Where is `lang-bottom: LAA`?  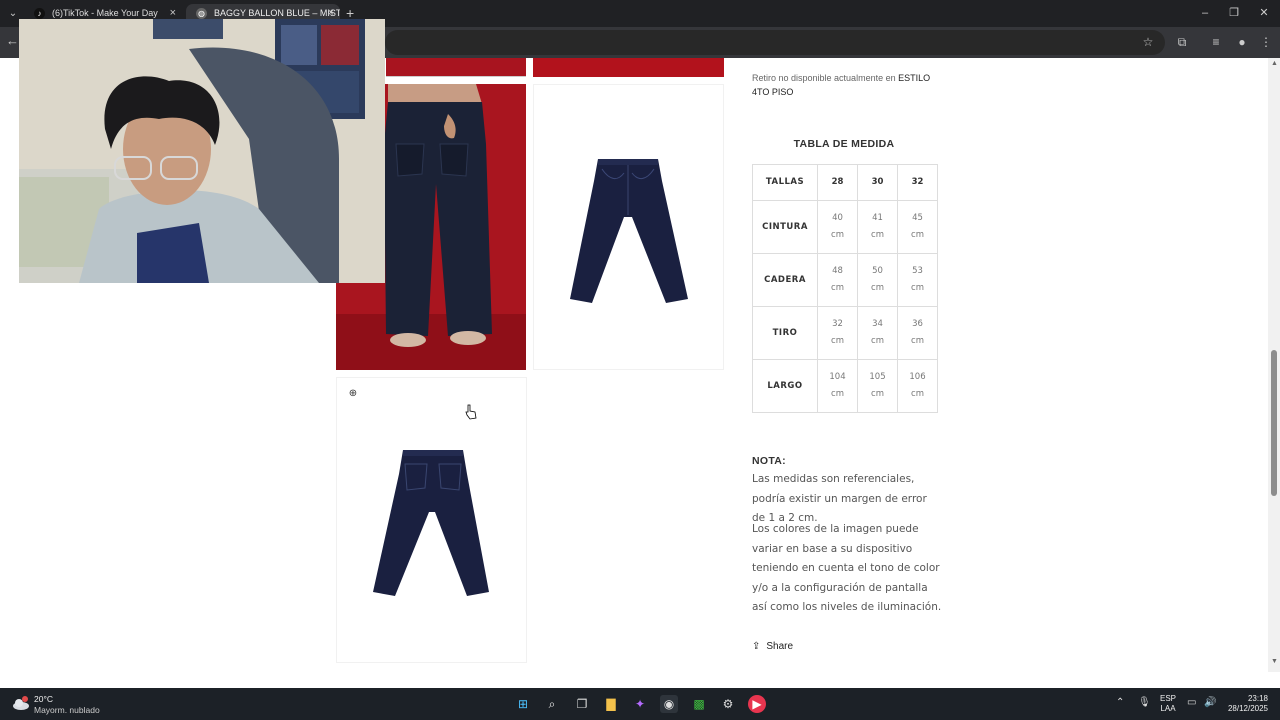
lang-bottom: LAA is located at coordinates (1168, 708).